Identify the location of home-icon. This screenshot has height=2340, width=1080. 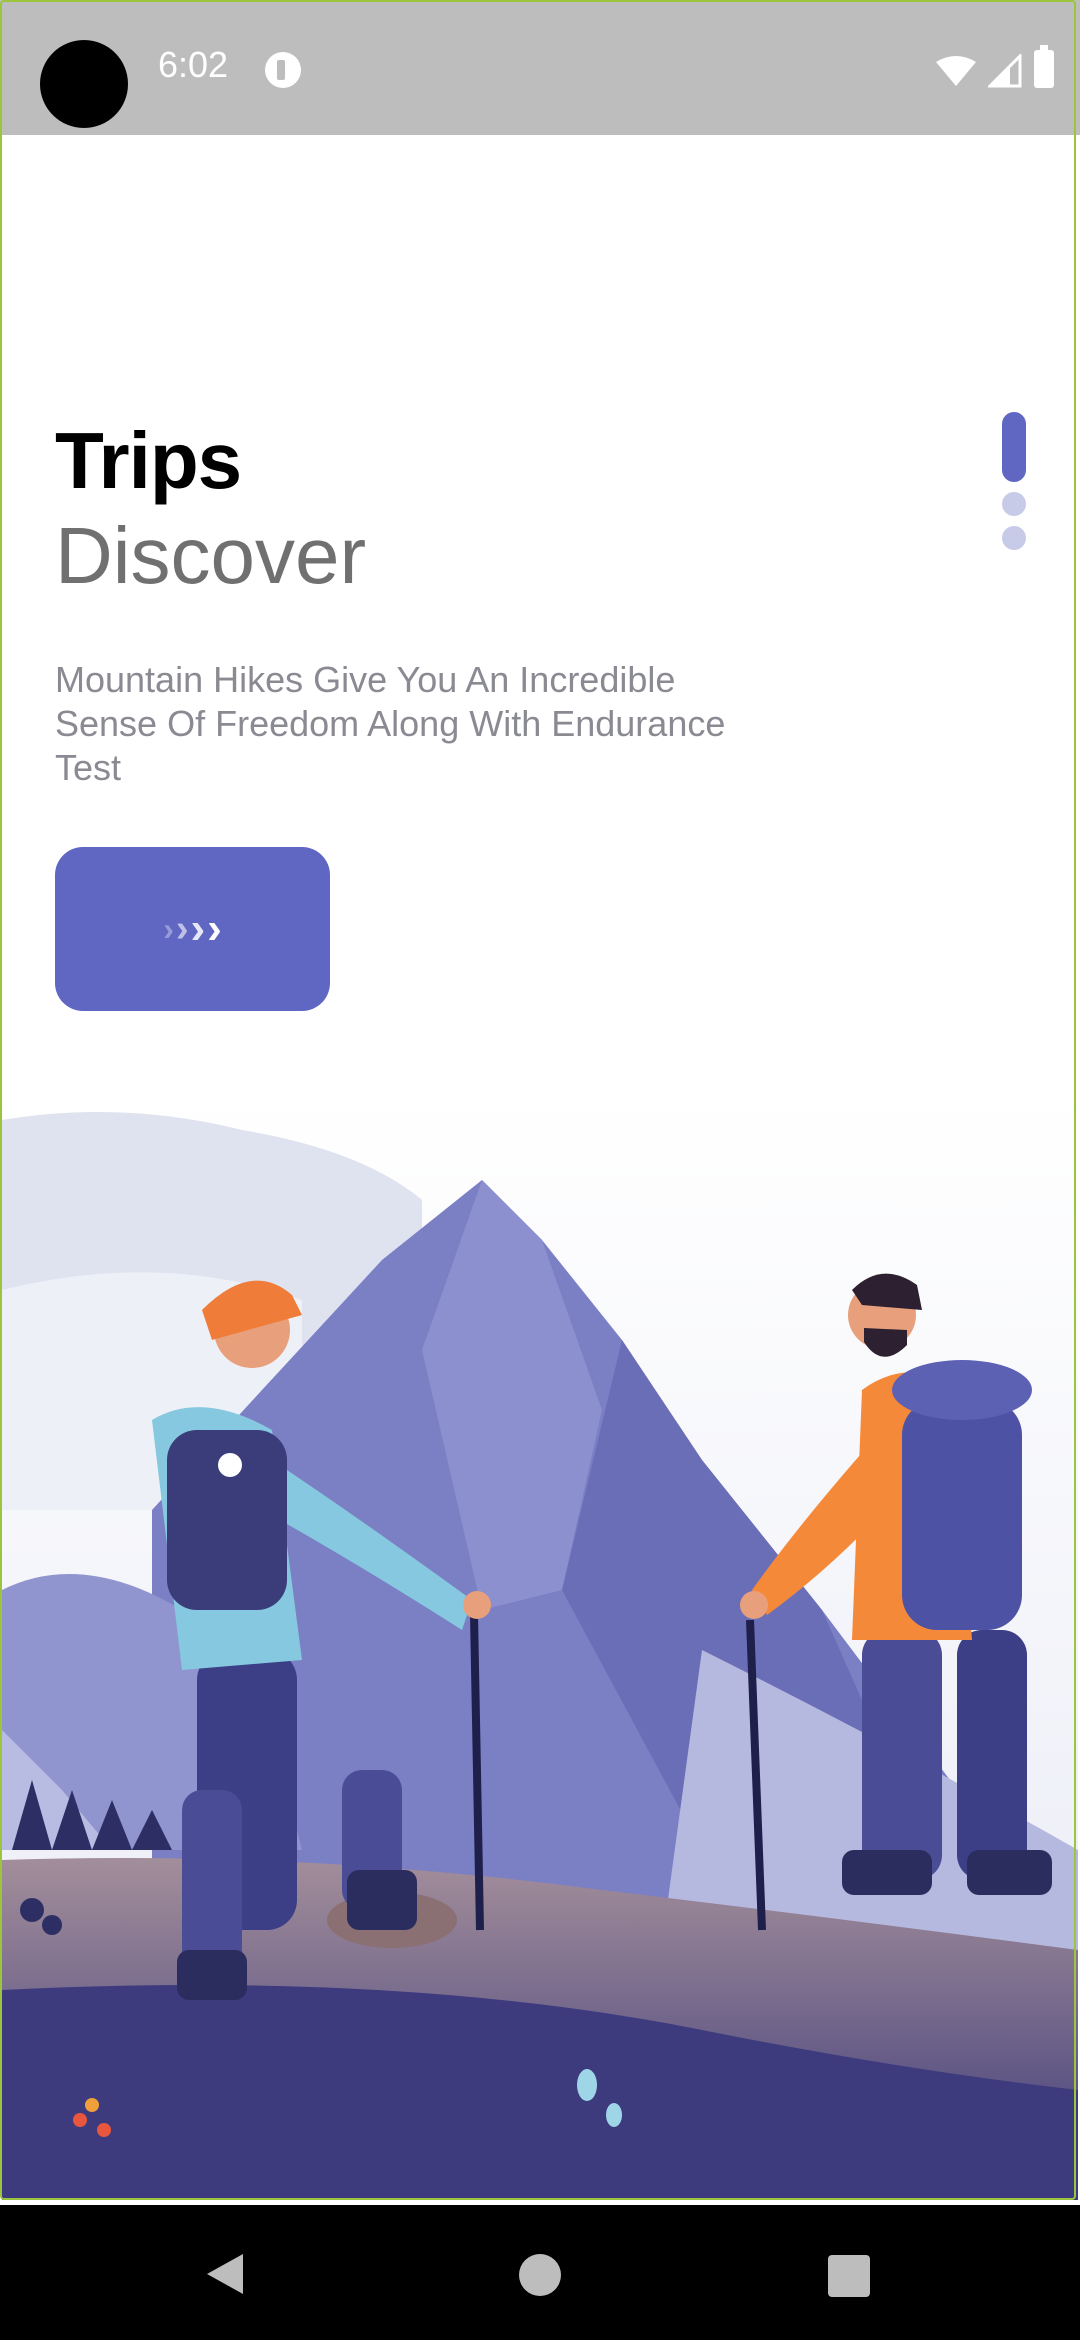
(540, 2275).